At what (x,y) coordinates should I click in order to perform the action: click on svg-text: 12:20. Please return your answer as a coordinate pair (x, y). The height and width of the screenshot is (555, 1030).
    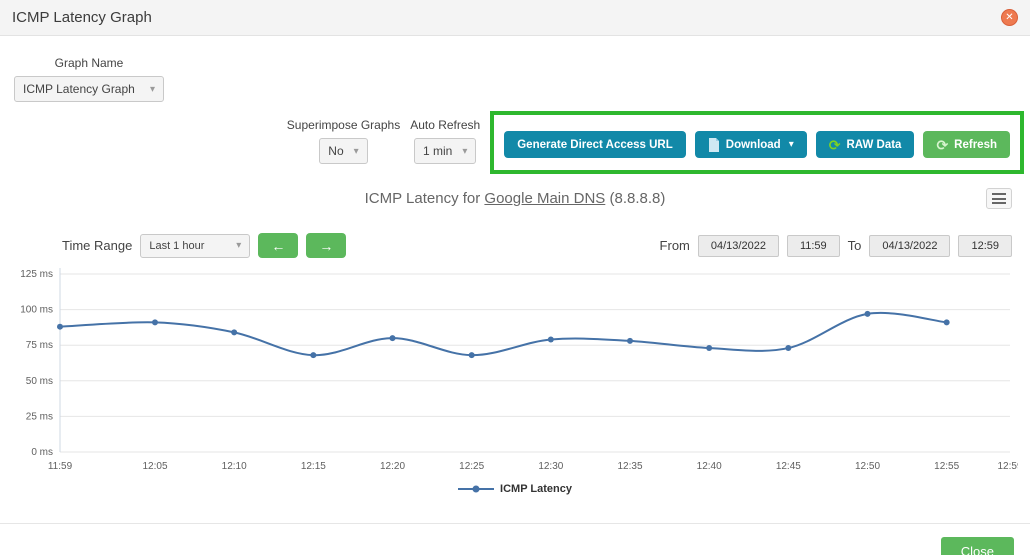
    Looking at the image, I should click on (392, 466).